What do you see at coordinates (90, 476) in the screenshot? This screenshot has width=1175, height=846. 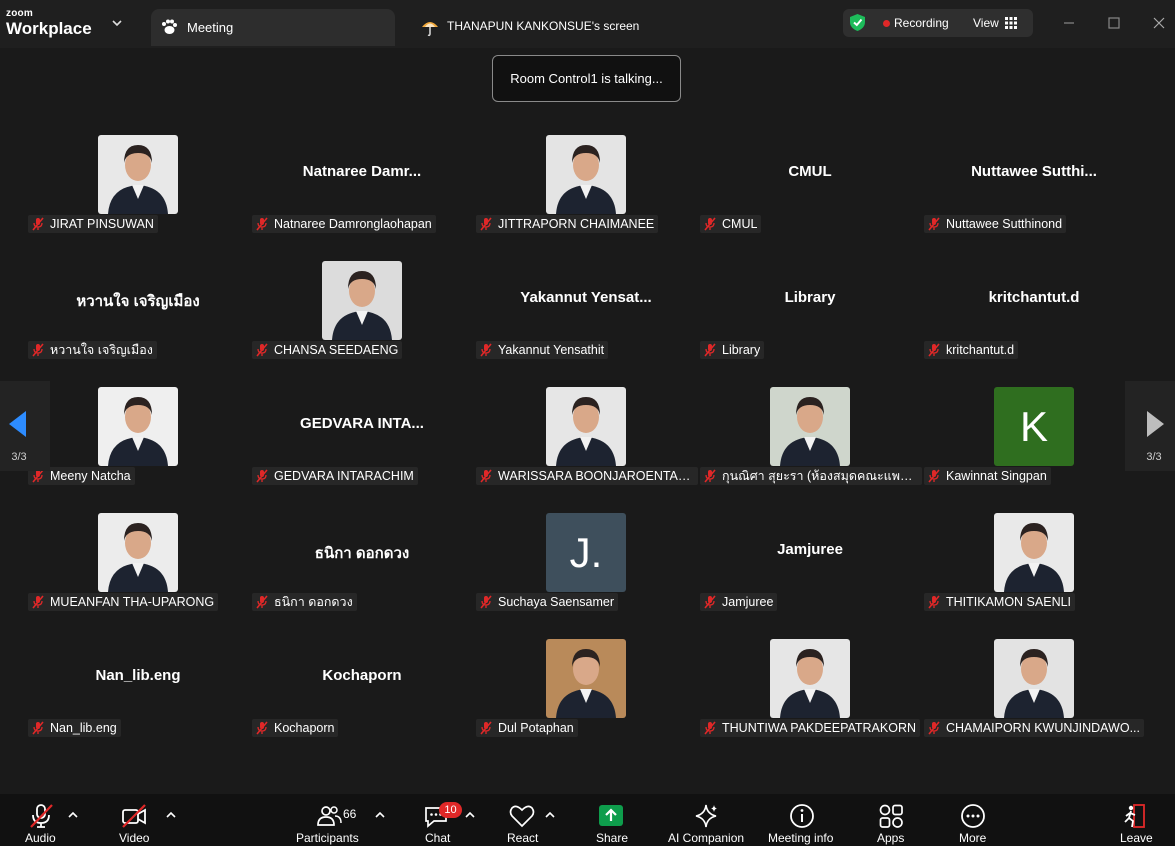 I see `participant-name: Meeny Natcha` at bounding box center [90, 476].